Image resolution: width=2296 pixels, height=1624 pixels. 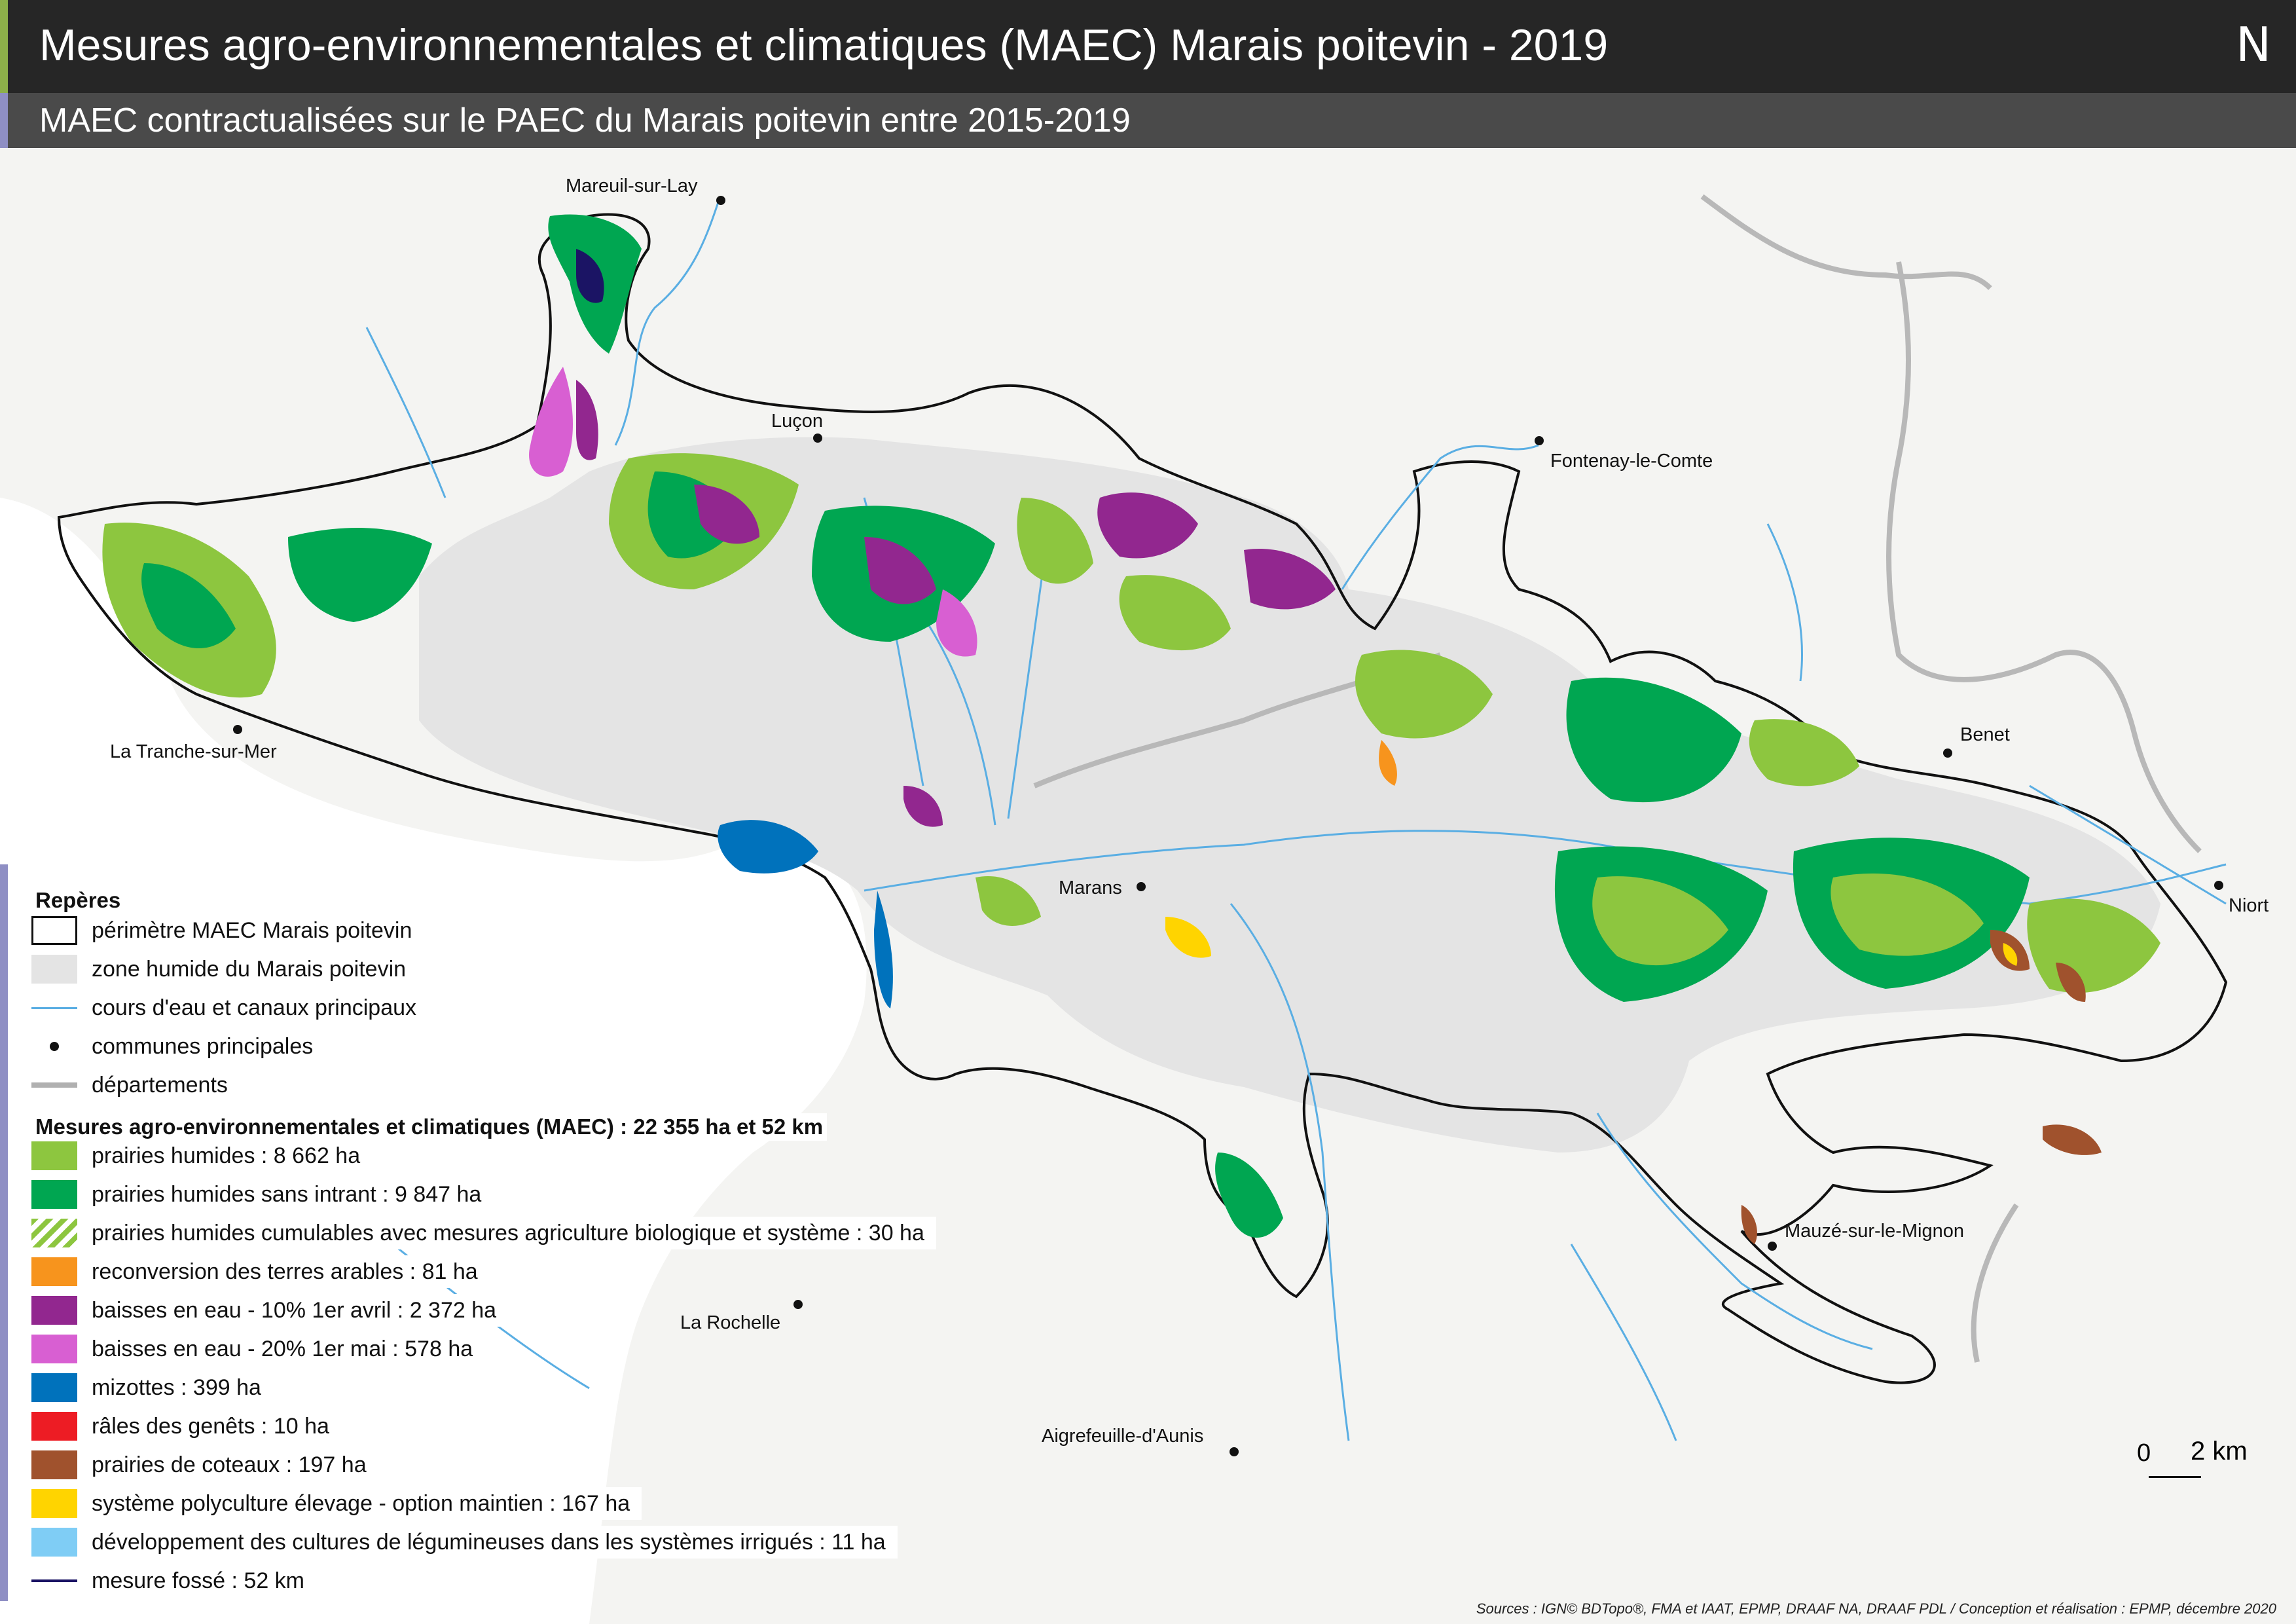 I want to click on legend-label: prairies humides sans intrant : 9 847 ha, so click(x=287, y=1194).